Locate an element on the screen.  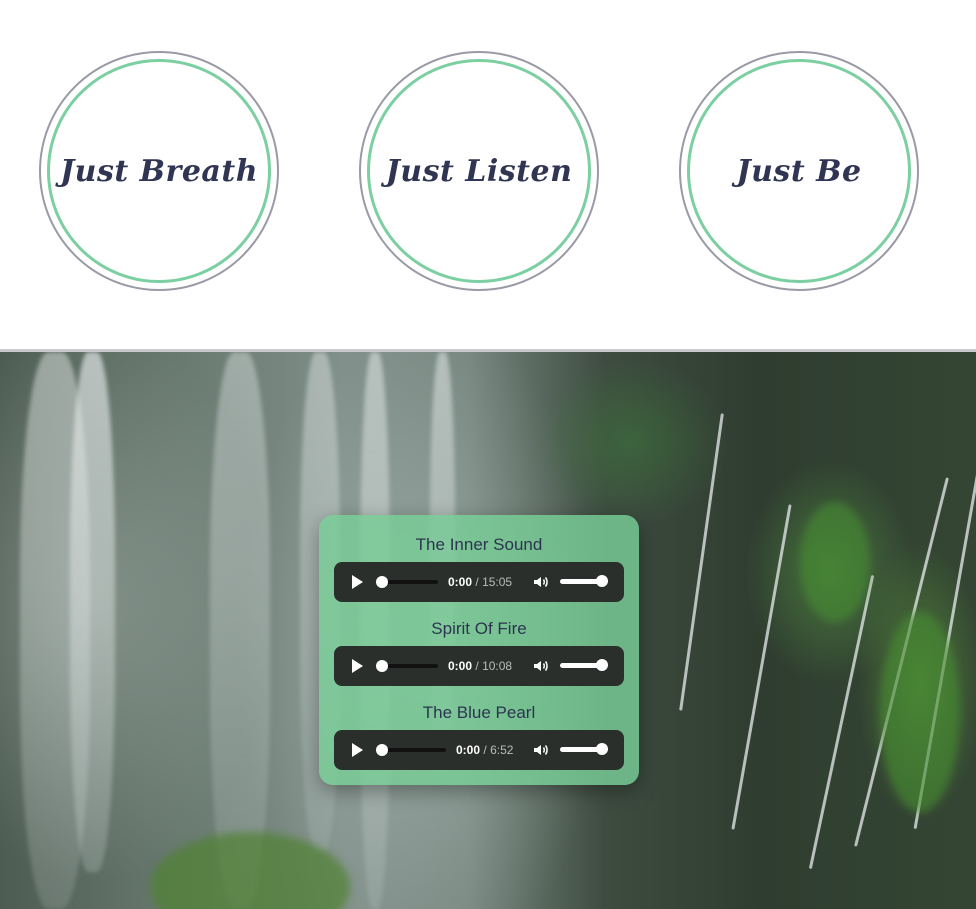
track-item: Spirit Of Fire 0:00 / 10:08 is located at coordinates (479, 652).